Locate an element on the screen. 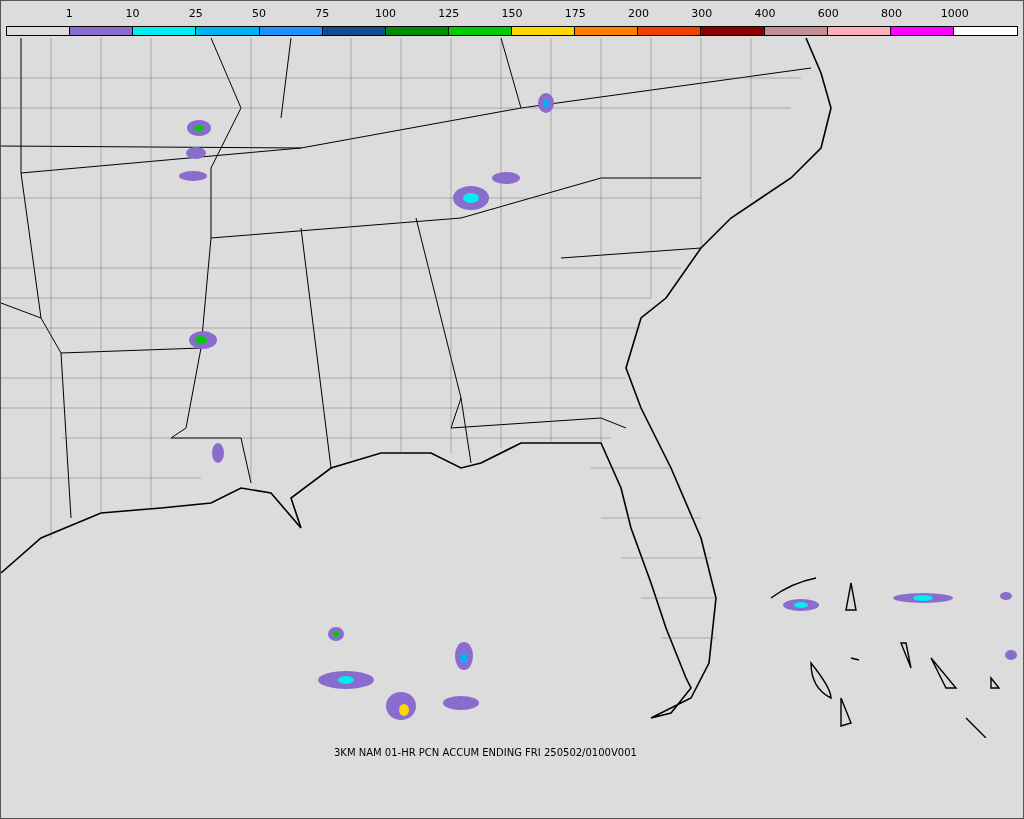 The height and width of the screenshot is (819, 1024). legend-label: 600 is located at coordinates (828, 14).